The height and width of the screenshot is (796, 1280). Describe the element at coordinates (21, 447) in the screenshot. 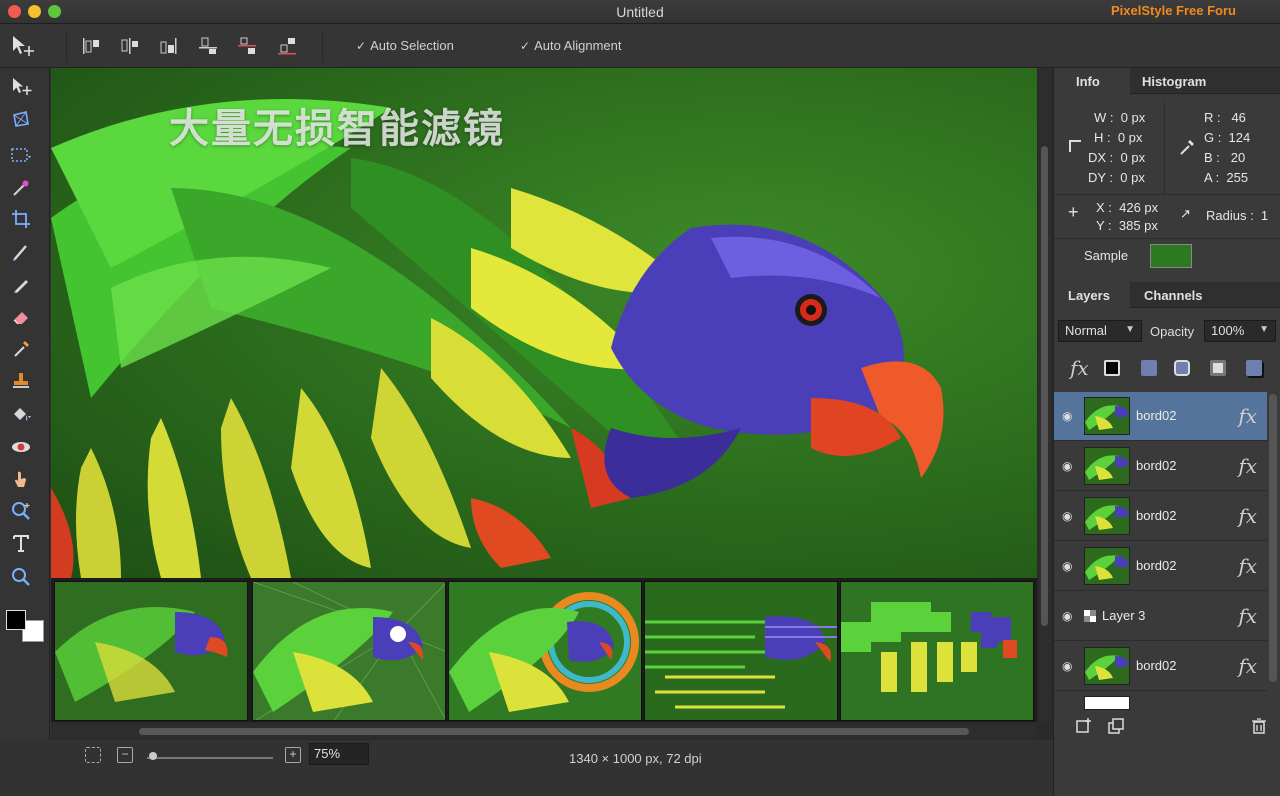

I see `red-eye-tool-button` at that location.